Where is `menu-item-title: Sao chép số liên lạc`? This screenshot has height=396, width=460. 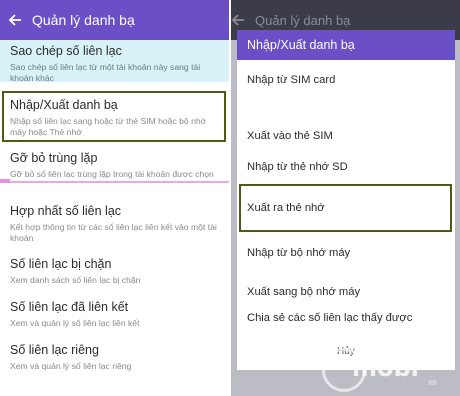 menu-item-title: Sao chép số liên lạc is located at coordinates (66, 51).